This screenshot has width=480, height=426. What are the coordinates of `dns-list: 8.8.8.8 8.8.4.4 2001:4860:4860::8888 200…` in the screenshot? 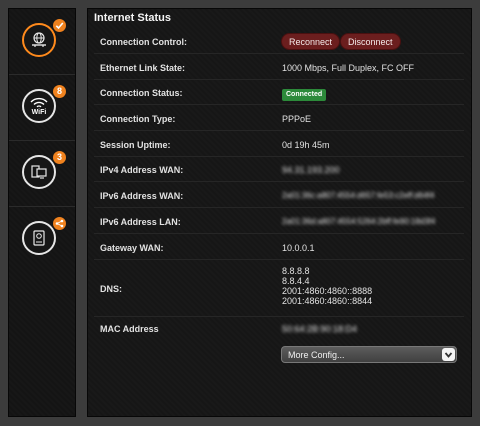 It's located at (327, 286).